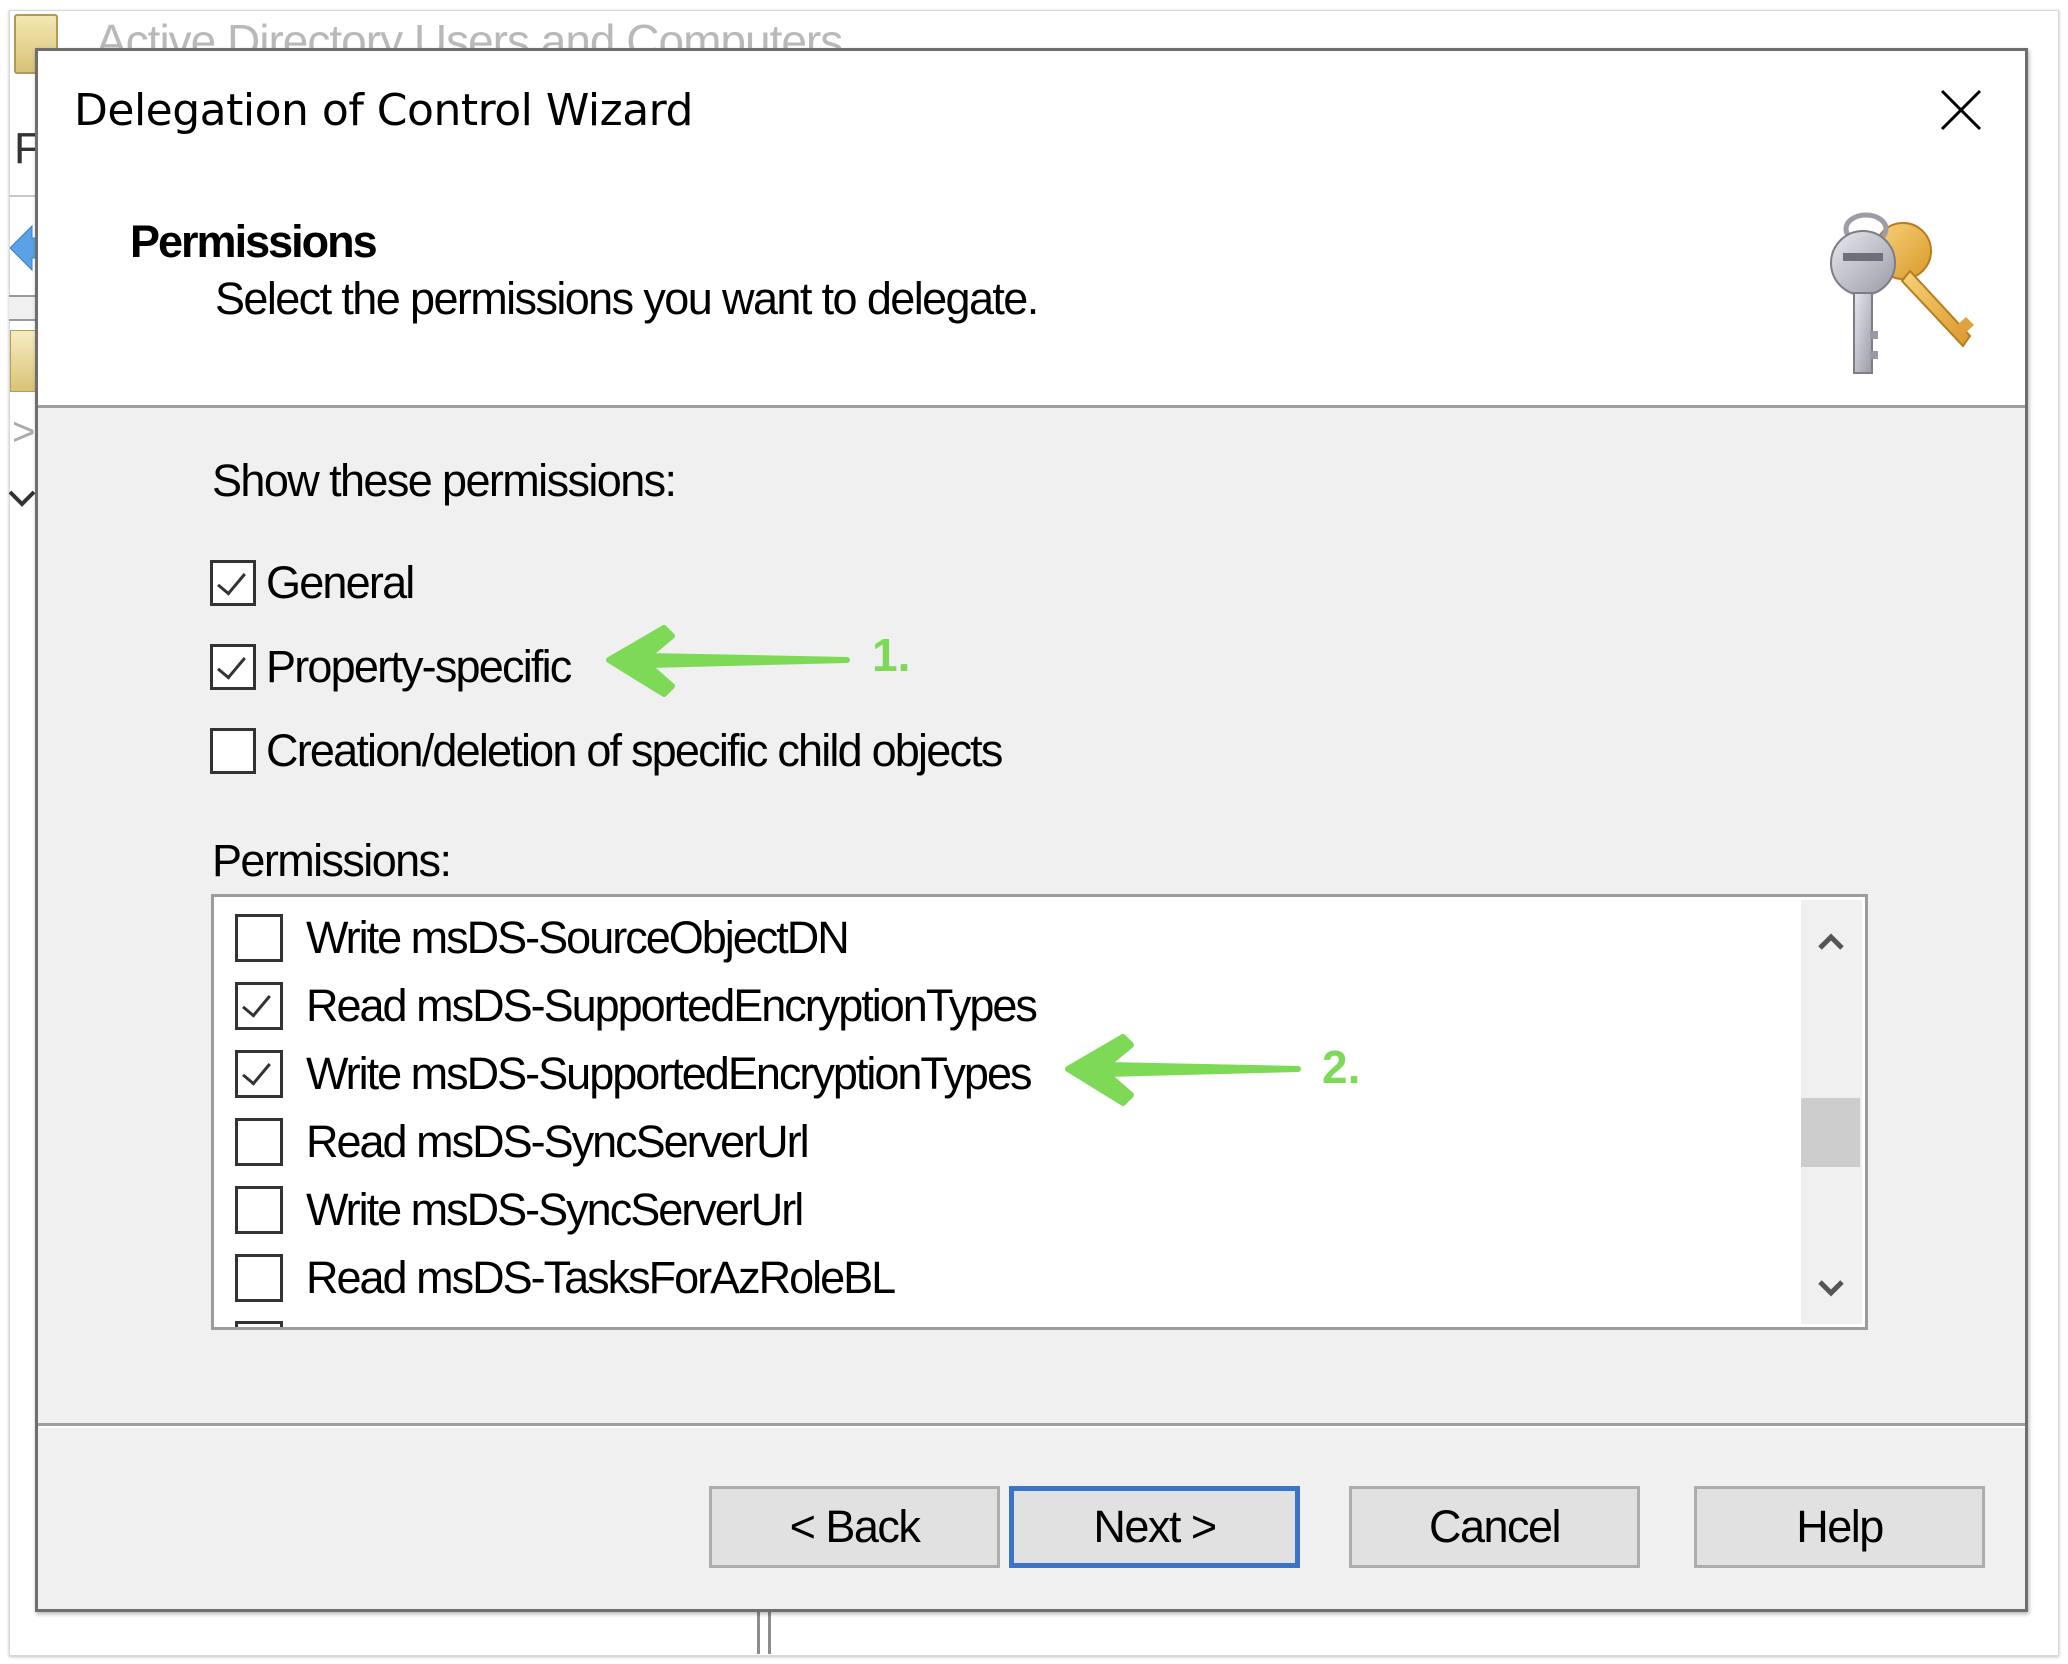 The width and height of the screenshot is (2068, 1664). I want to click on scroll-thumb, so click(1830, 1132).